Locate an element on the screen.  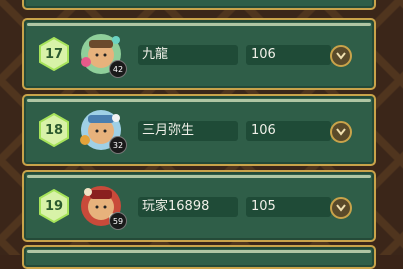
rank-number: 18 is located at coordinates (54, 130).